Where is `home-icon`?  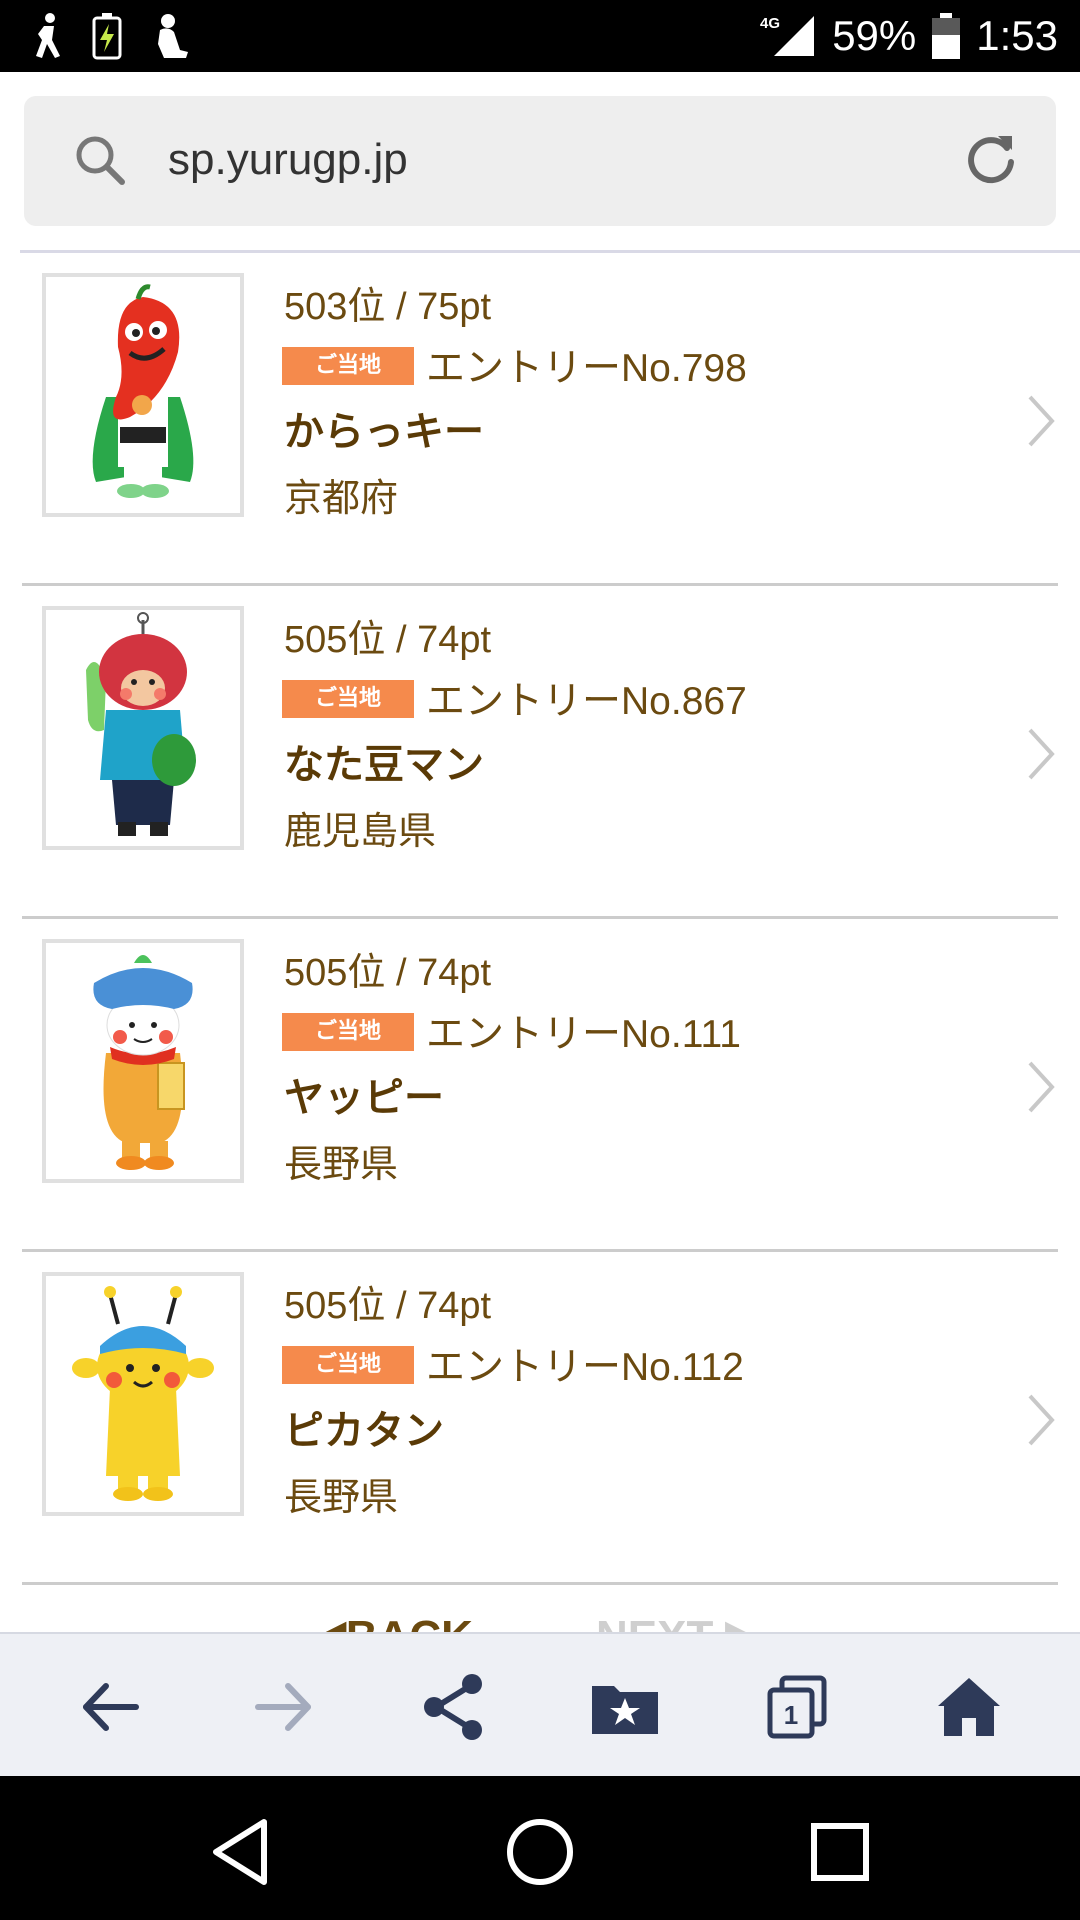 home-icon is located at coordinates (969, 1707).